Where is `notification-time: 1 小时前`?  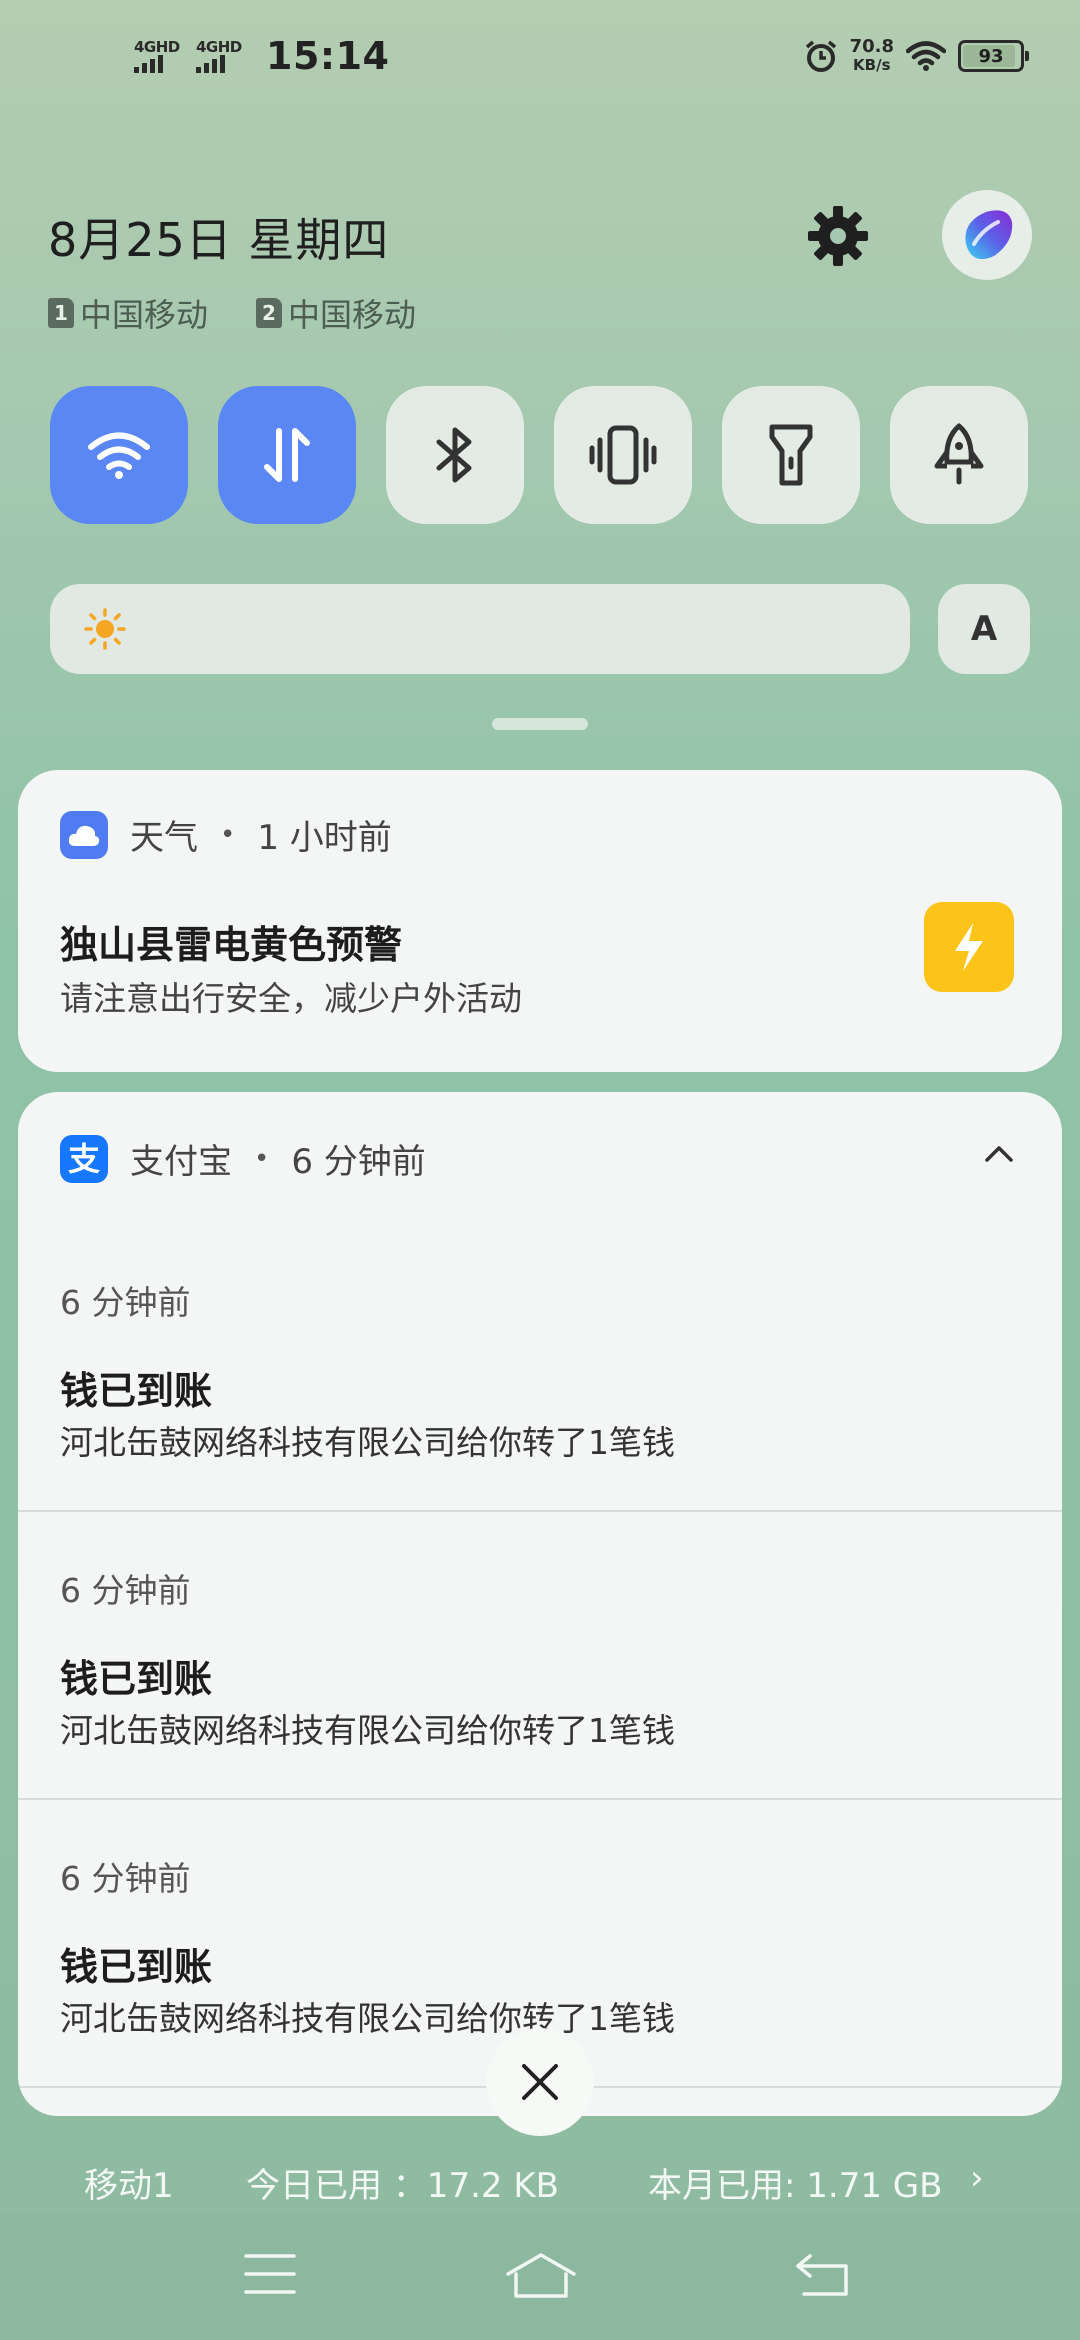
notification-time: 1 小时前 is located at coordinates (324, 838).